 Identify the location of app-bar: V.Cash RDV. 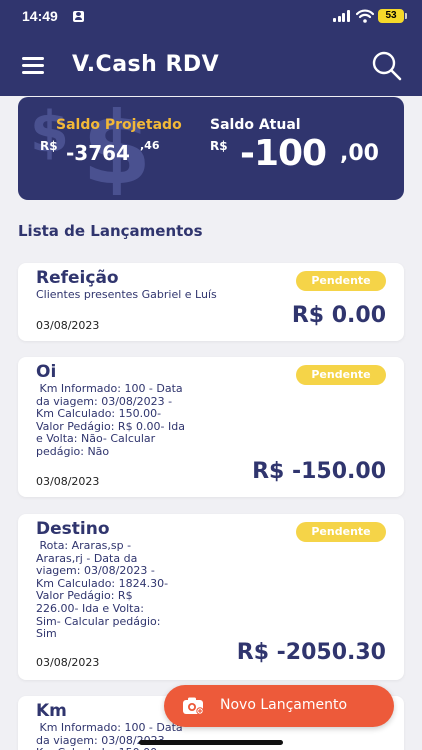
(211, 65).